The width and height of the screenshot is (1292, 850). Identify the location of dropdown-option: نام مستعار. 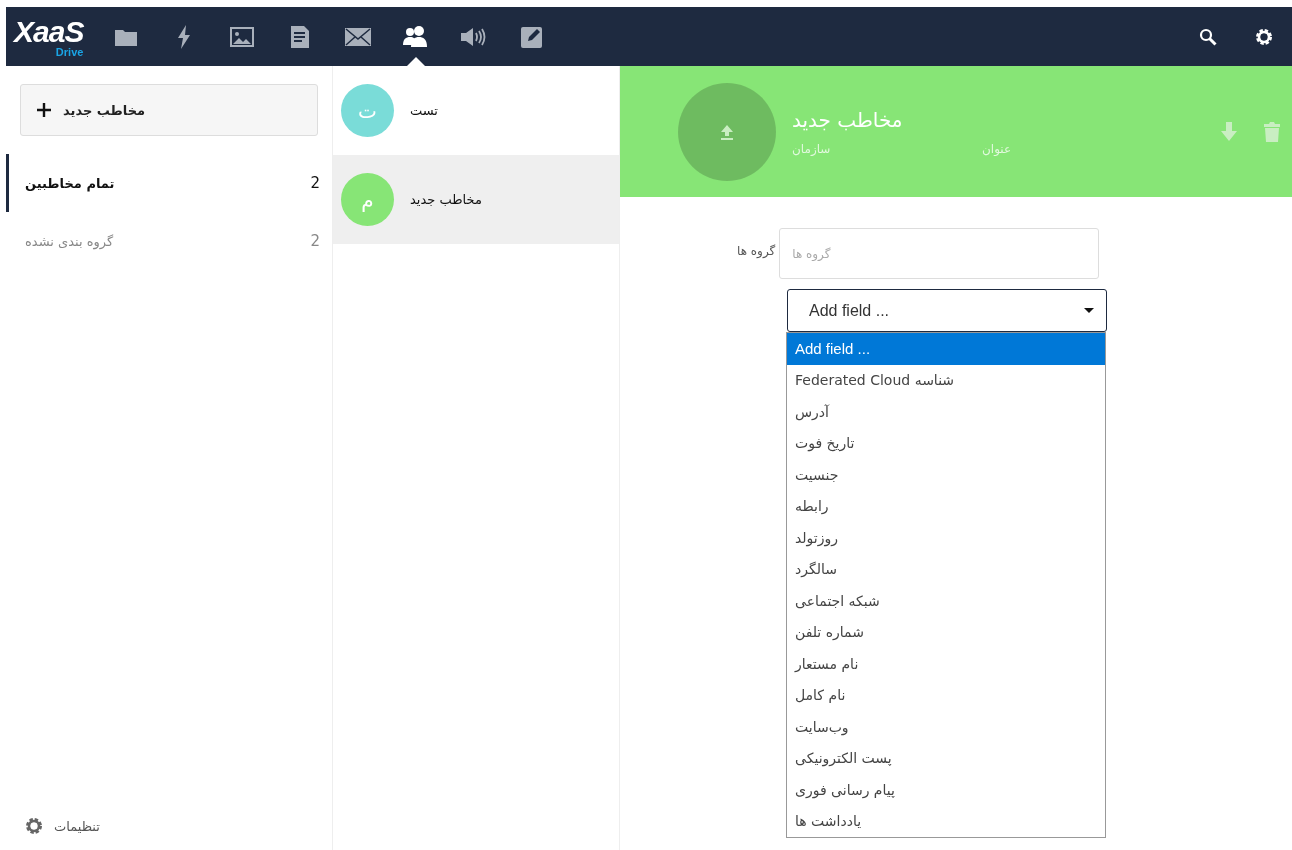
(946, 664).